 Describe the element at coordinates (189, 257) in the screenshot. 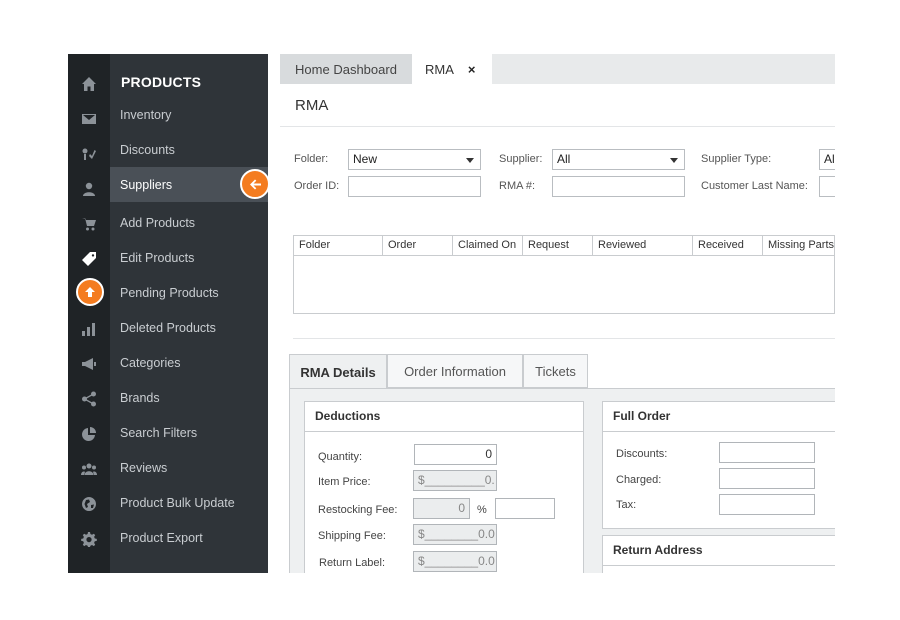

I see `menu-item-edit-products: Edit Products` at that location.